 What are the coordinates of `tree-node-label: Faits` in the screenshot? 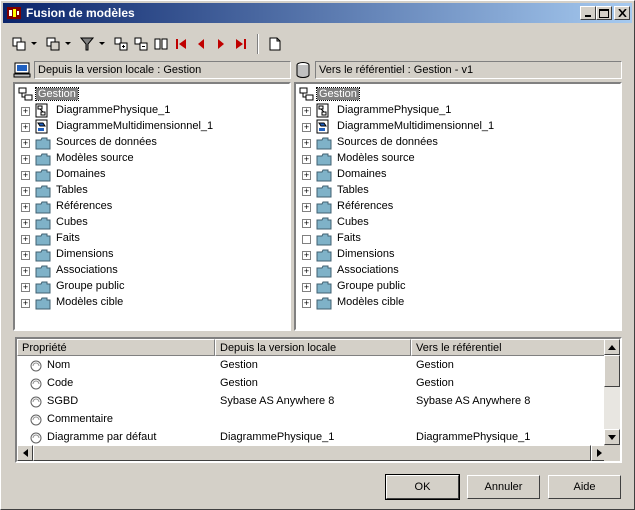 It's located at (349, 238).